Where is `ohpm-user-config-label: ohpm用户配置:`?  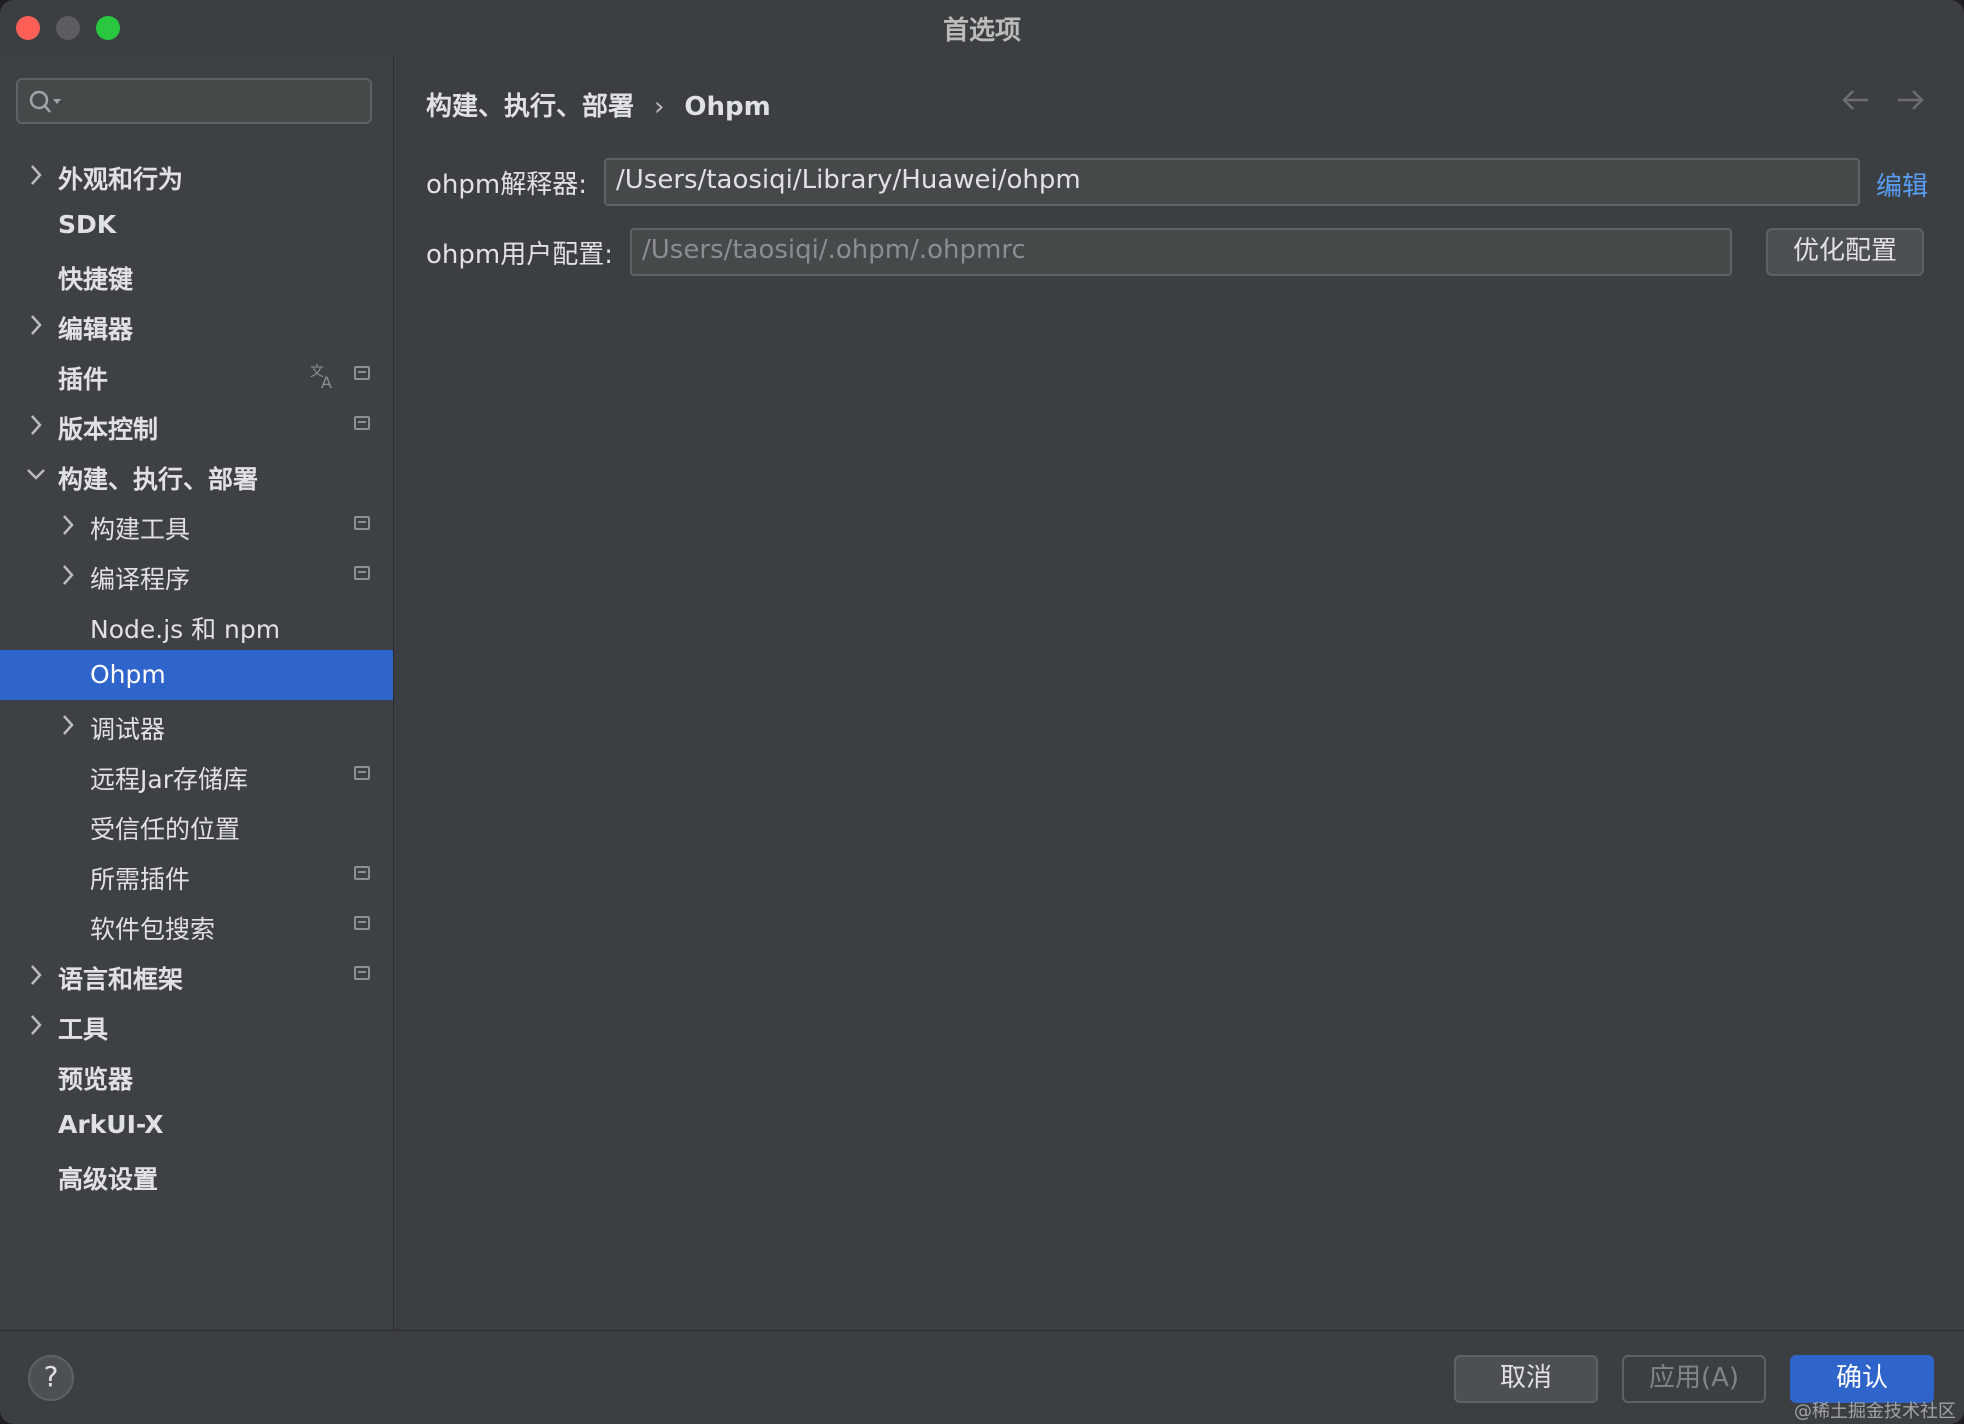
ohpm-user-config-label: ohpm用户配置: is located at coordinates (519, 255).